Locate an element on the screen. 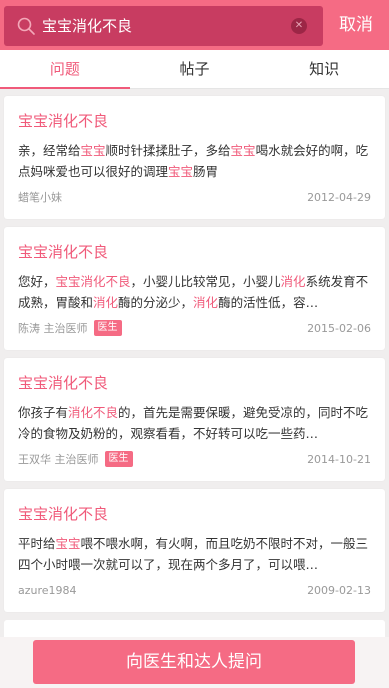  result-meta: 王双华 主治医师 医生 2014-10-21 is located at coordinates (194, 459).